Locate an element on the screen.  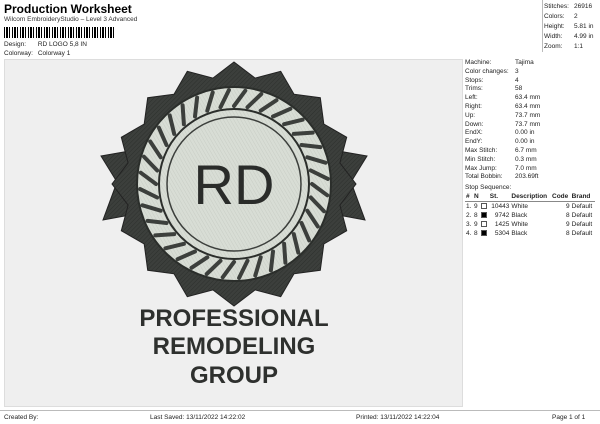
info-row: Machine: Tajima is located at coordinates (531, 63).